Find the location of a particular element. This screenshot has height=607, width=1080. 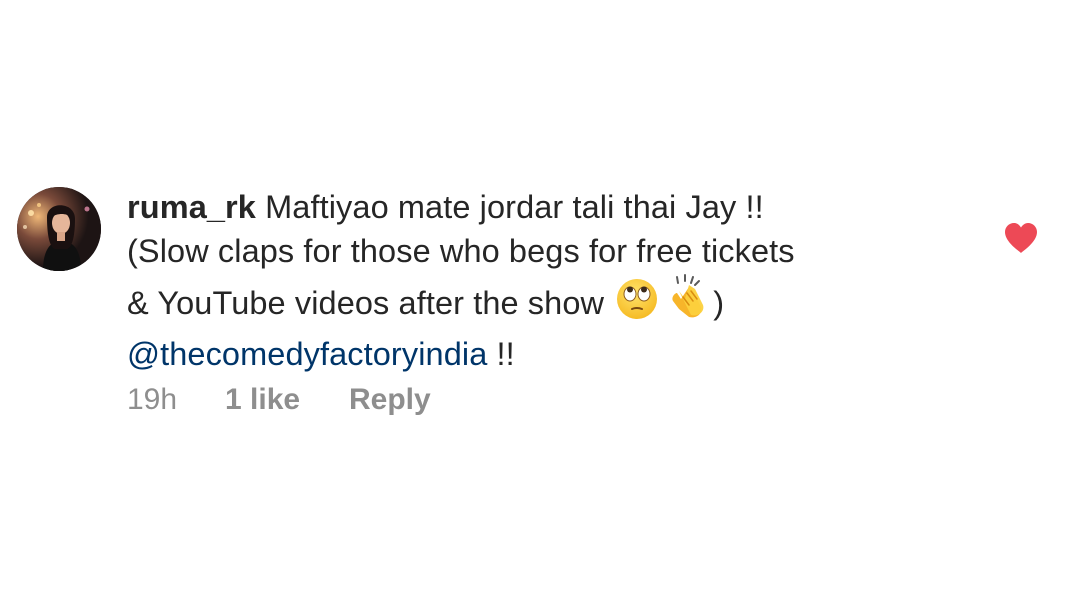

comment-text-line-4: !! is located at coordinates (501, 353).